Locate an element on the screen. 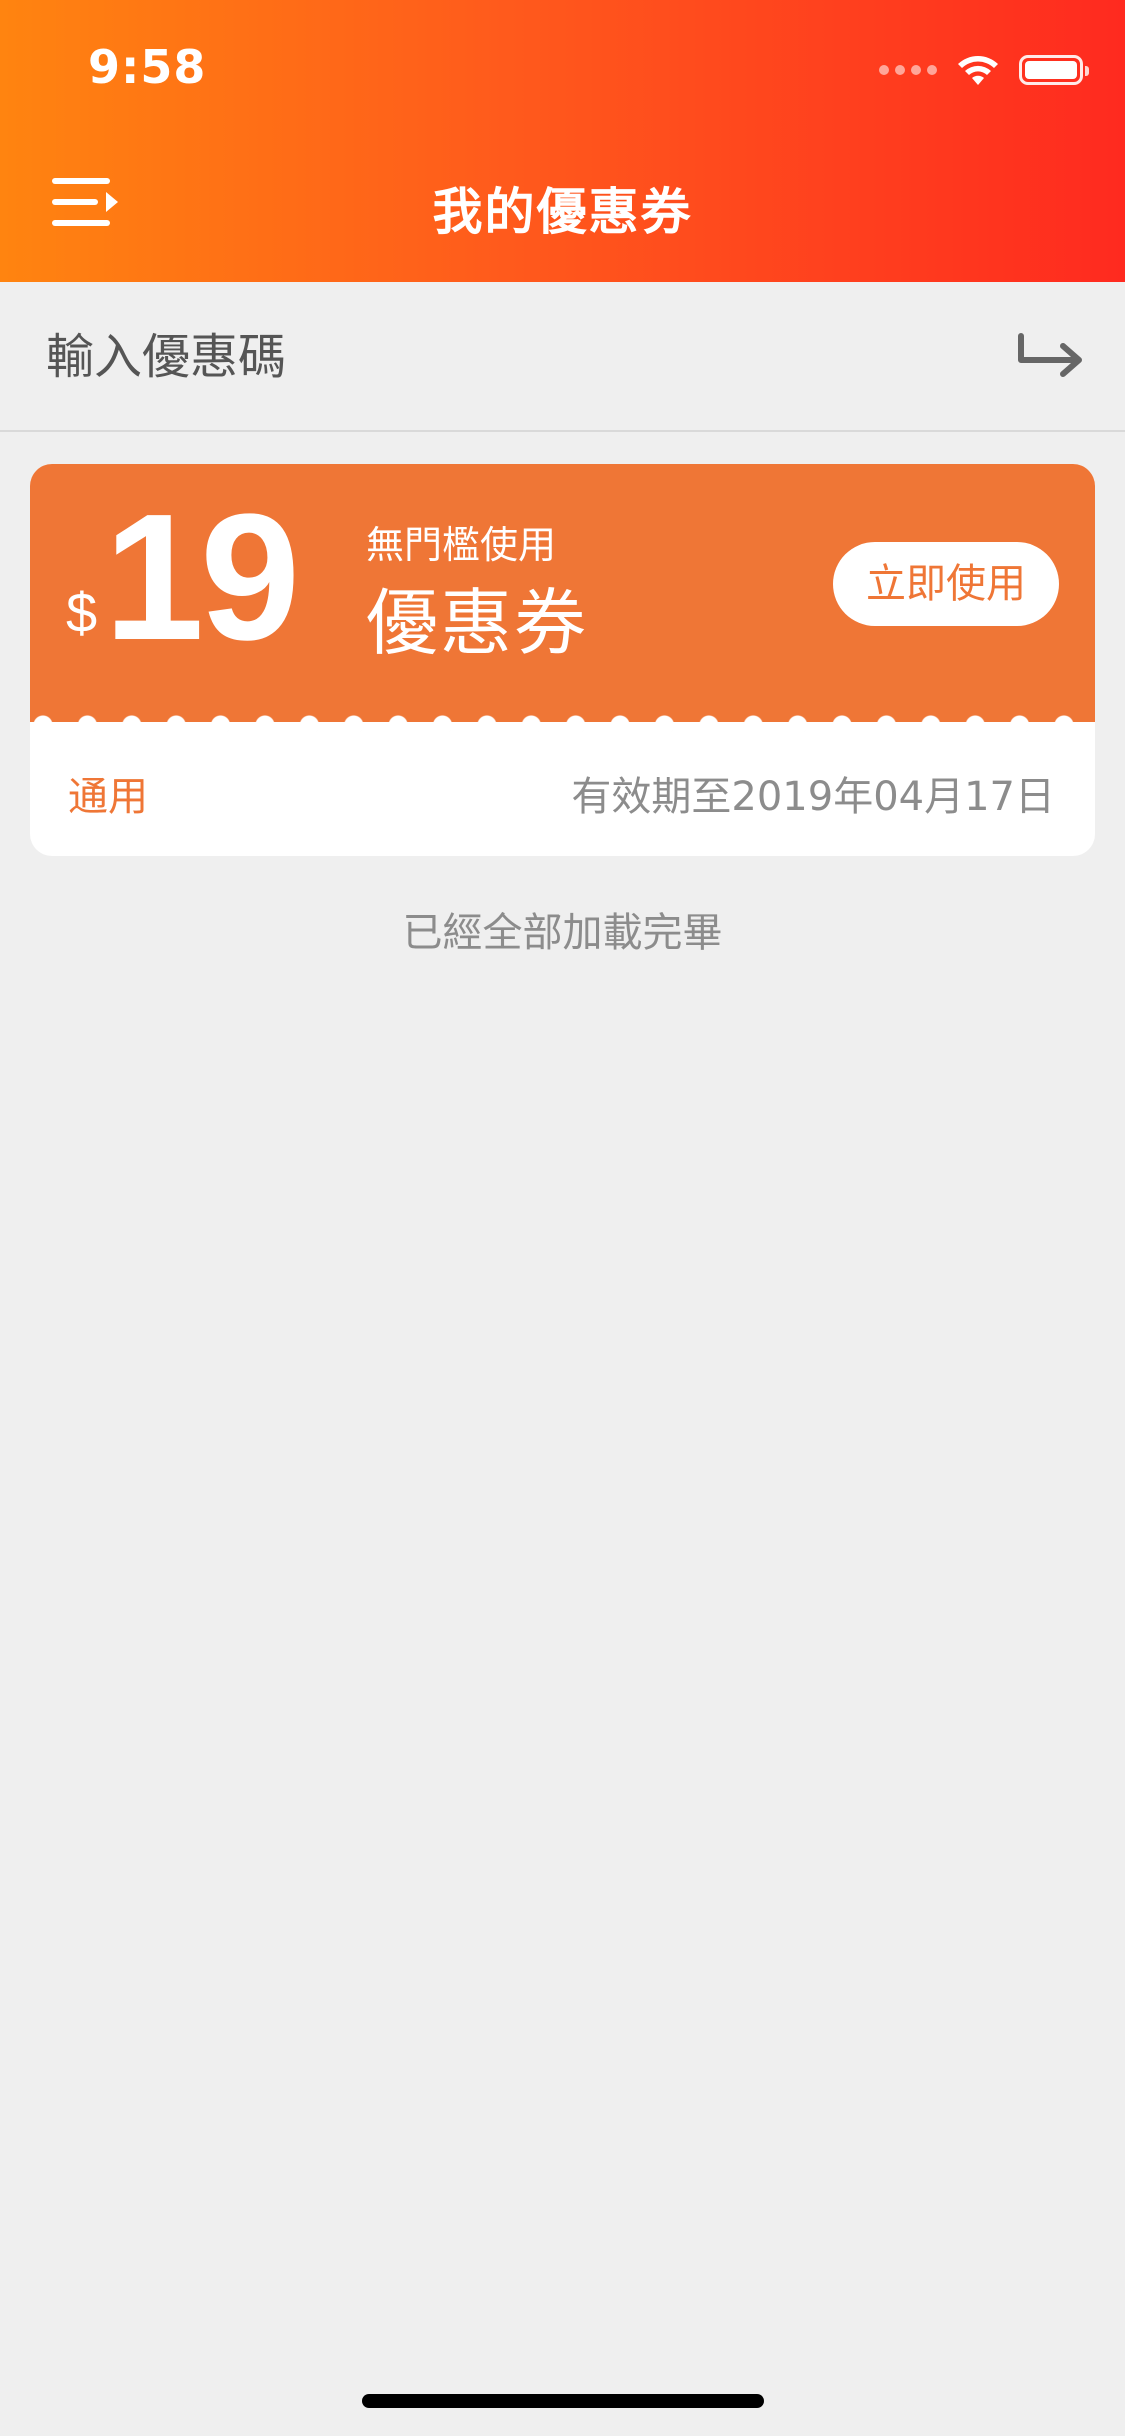  redeem-arrow-icon is located at coordinates (1050, 356).